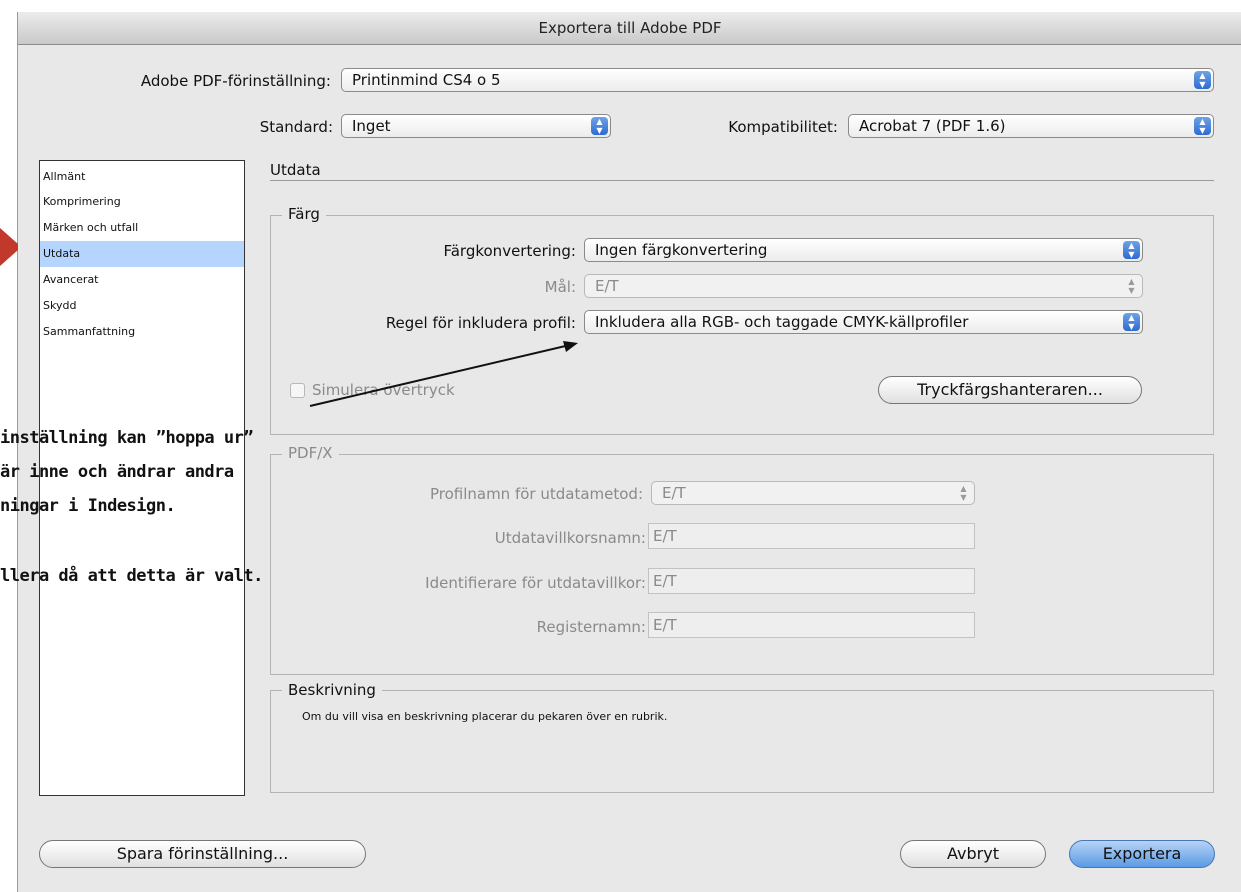 The image size is (1241, 892). I want to click on annotation-line-2: är inne och ändrar andra, so click(117, 472).